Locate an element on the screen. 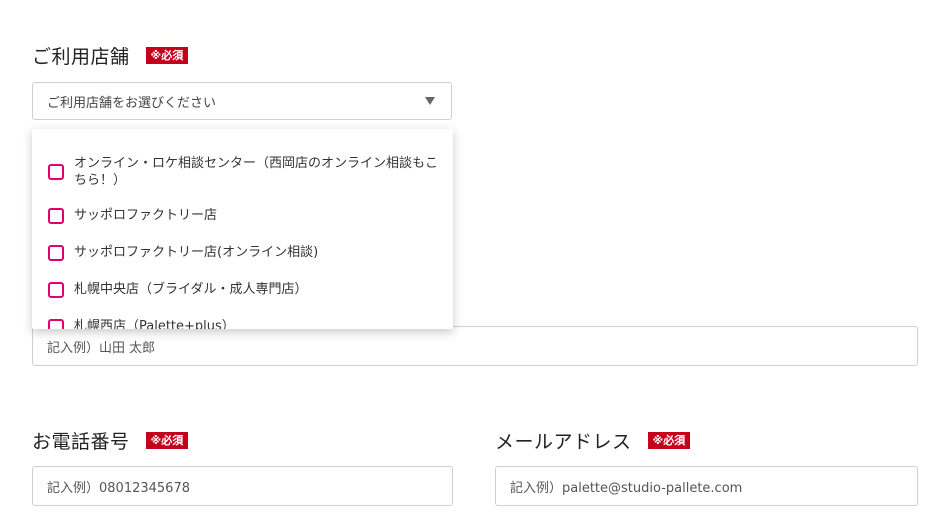 This screenshot has width=934, height=514. store-option-label: サッポロファクトリー店(オンライン相談) is located at coordinates (196, 252).